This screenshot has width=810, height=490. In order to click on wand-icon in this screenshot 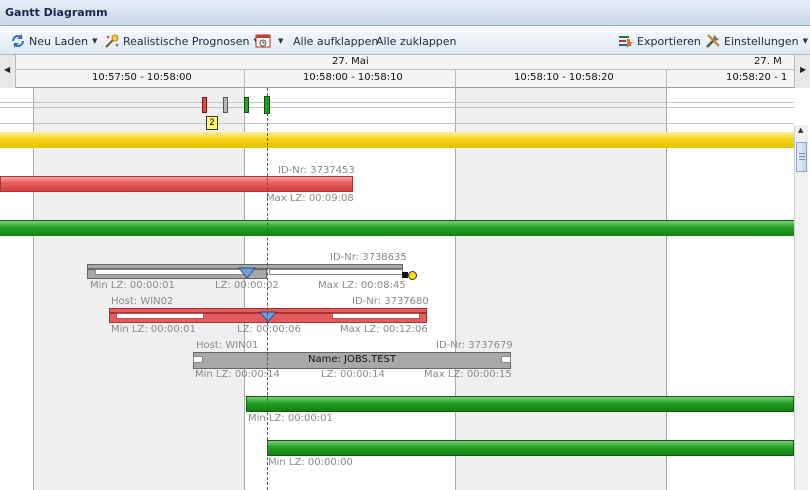, I will do `click(112, 41)`.